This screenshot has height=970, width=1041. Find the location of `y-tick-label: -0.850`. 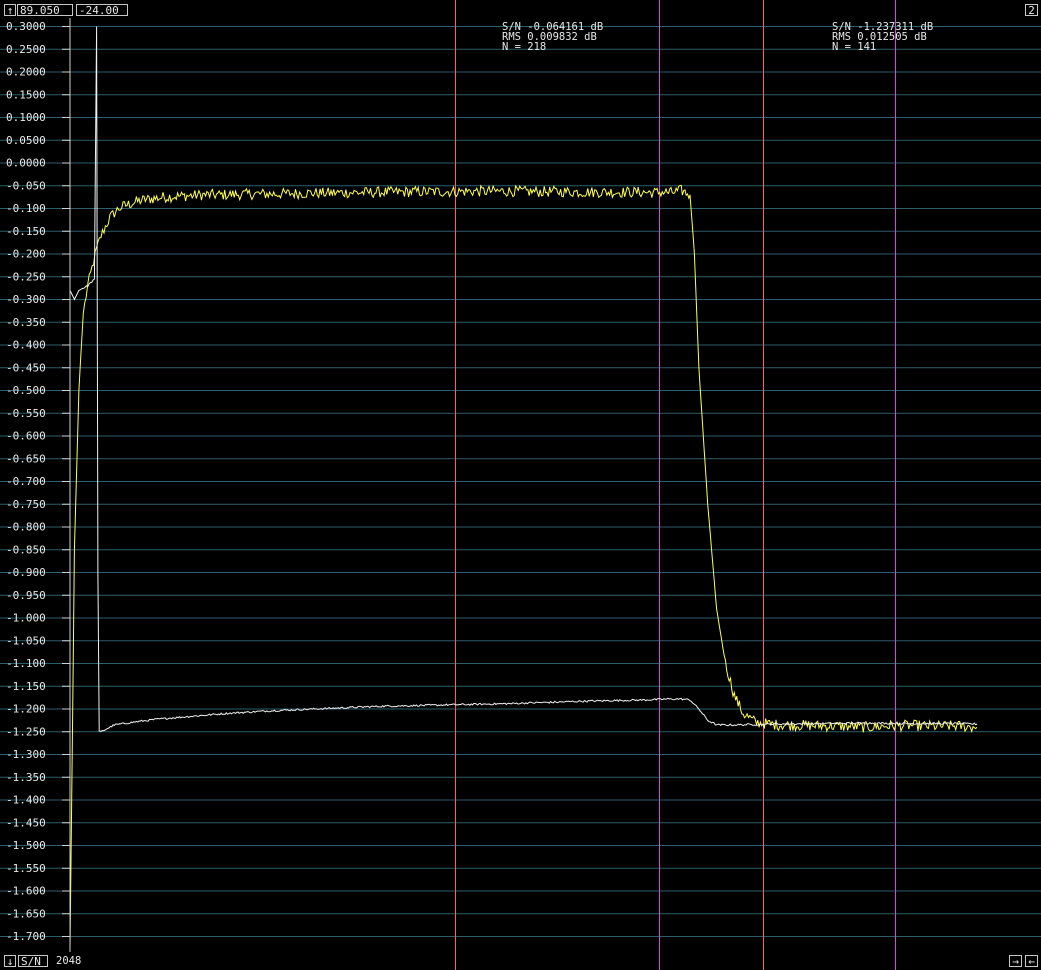

y-tick-label: -0.850 is located at coordinates (26, 549).